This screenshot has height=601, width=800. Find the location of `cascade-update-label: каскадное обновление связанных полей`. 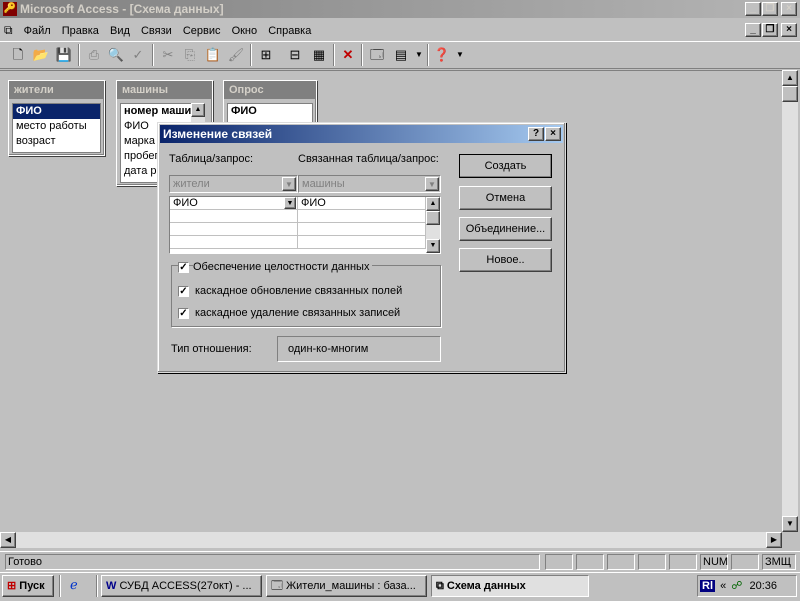

cascade-update-label: каскадное обновление связанных полей is located at coordinates (298, 291).